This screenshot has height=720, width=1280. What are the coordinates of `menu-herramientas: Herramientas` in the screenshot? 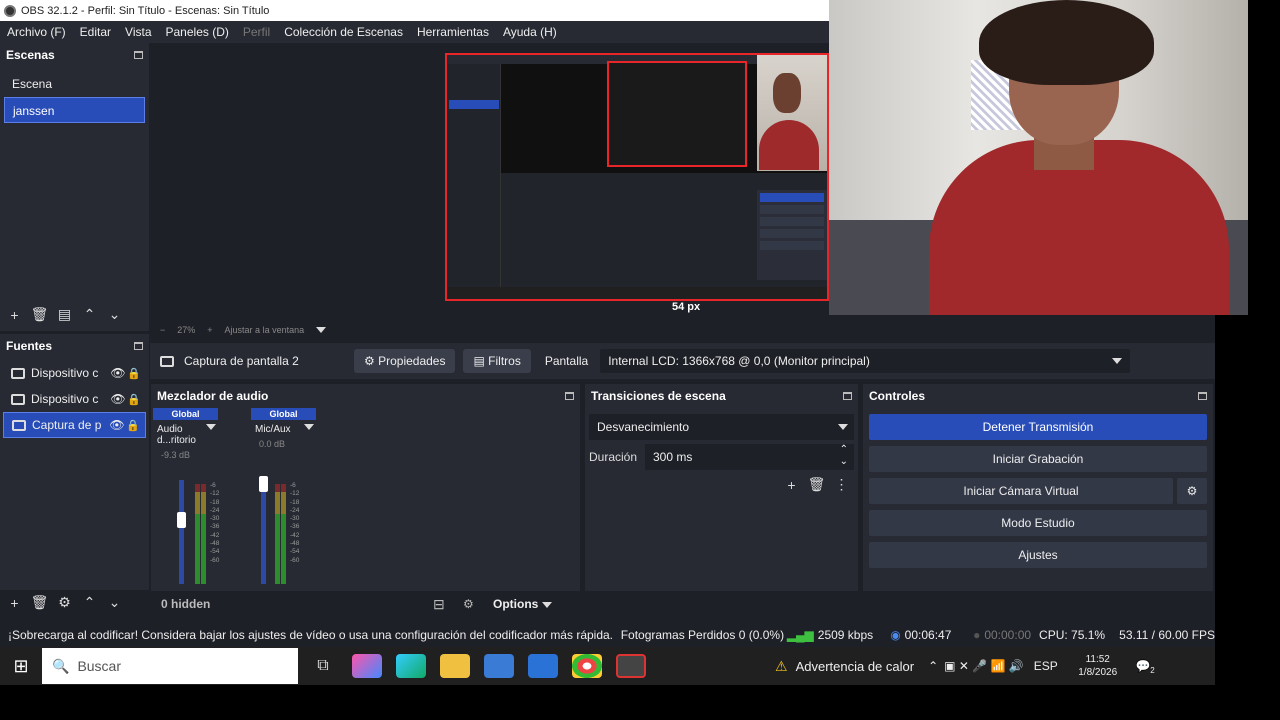 It's located at (453, 32).